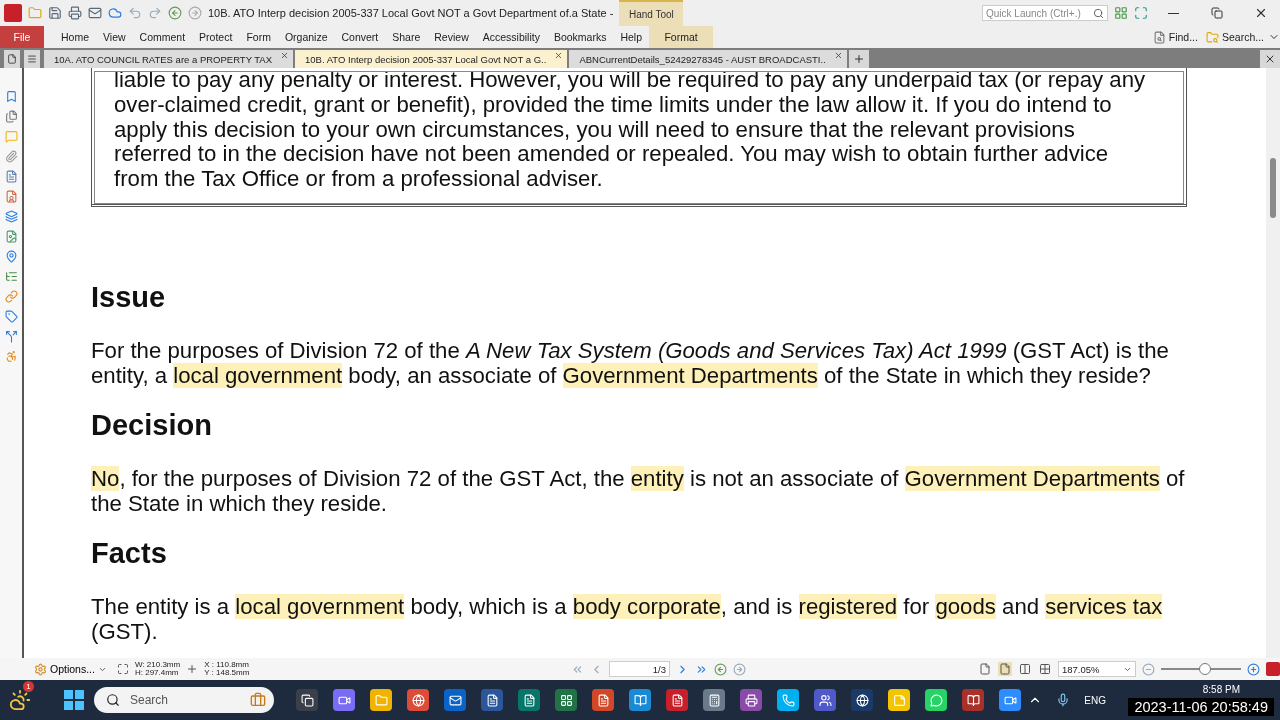 The width and height of the screenshot is (1280, 720). I want to click on section-heading: Issue, so click(129, 297).